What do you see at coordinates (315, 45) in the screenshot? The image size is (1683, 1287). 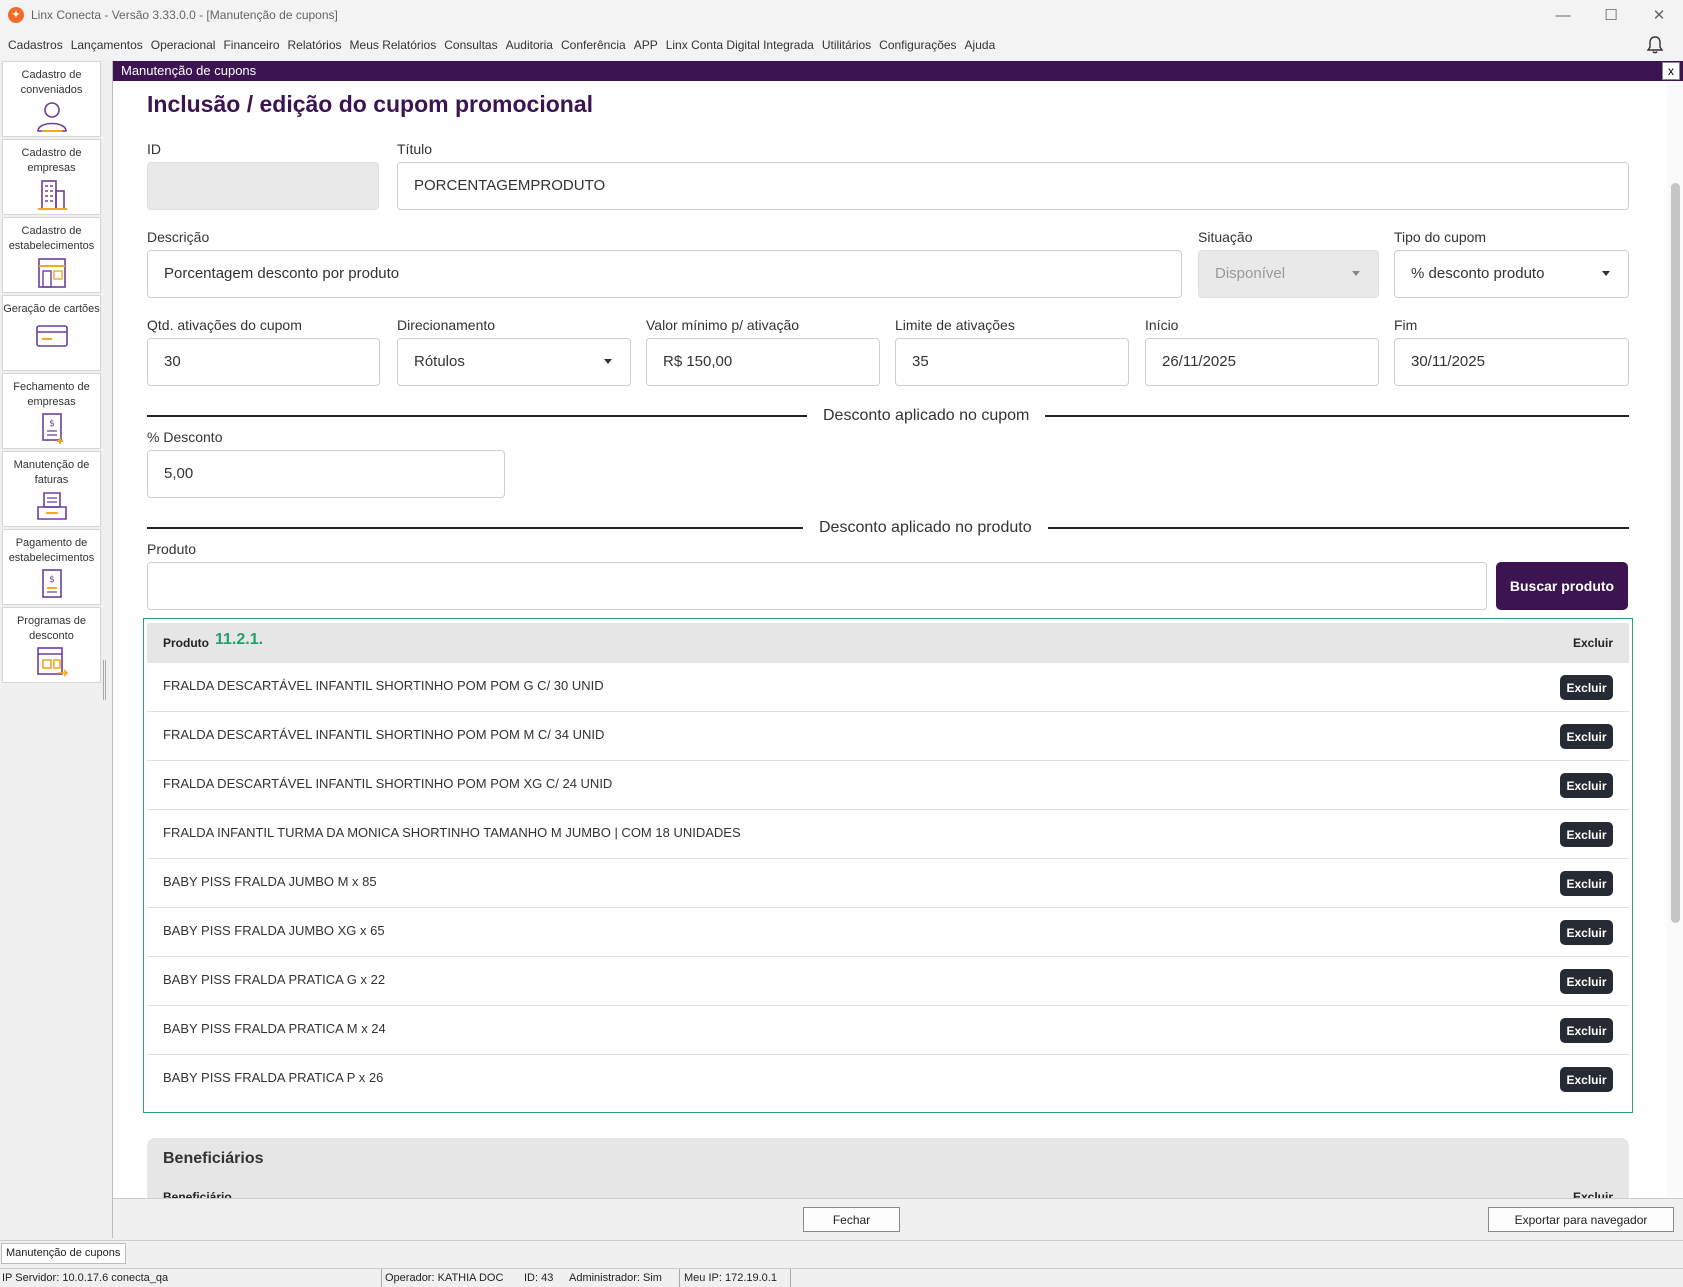 I see `menu-relatorios: Relatórios` at bounding box center [315, 45].